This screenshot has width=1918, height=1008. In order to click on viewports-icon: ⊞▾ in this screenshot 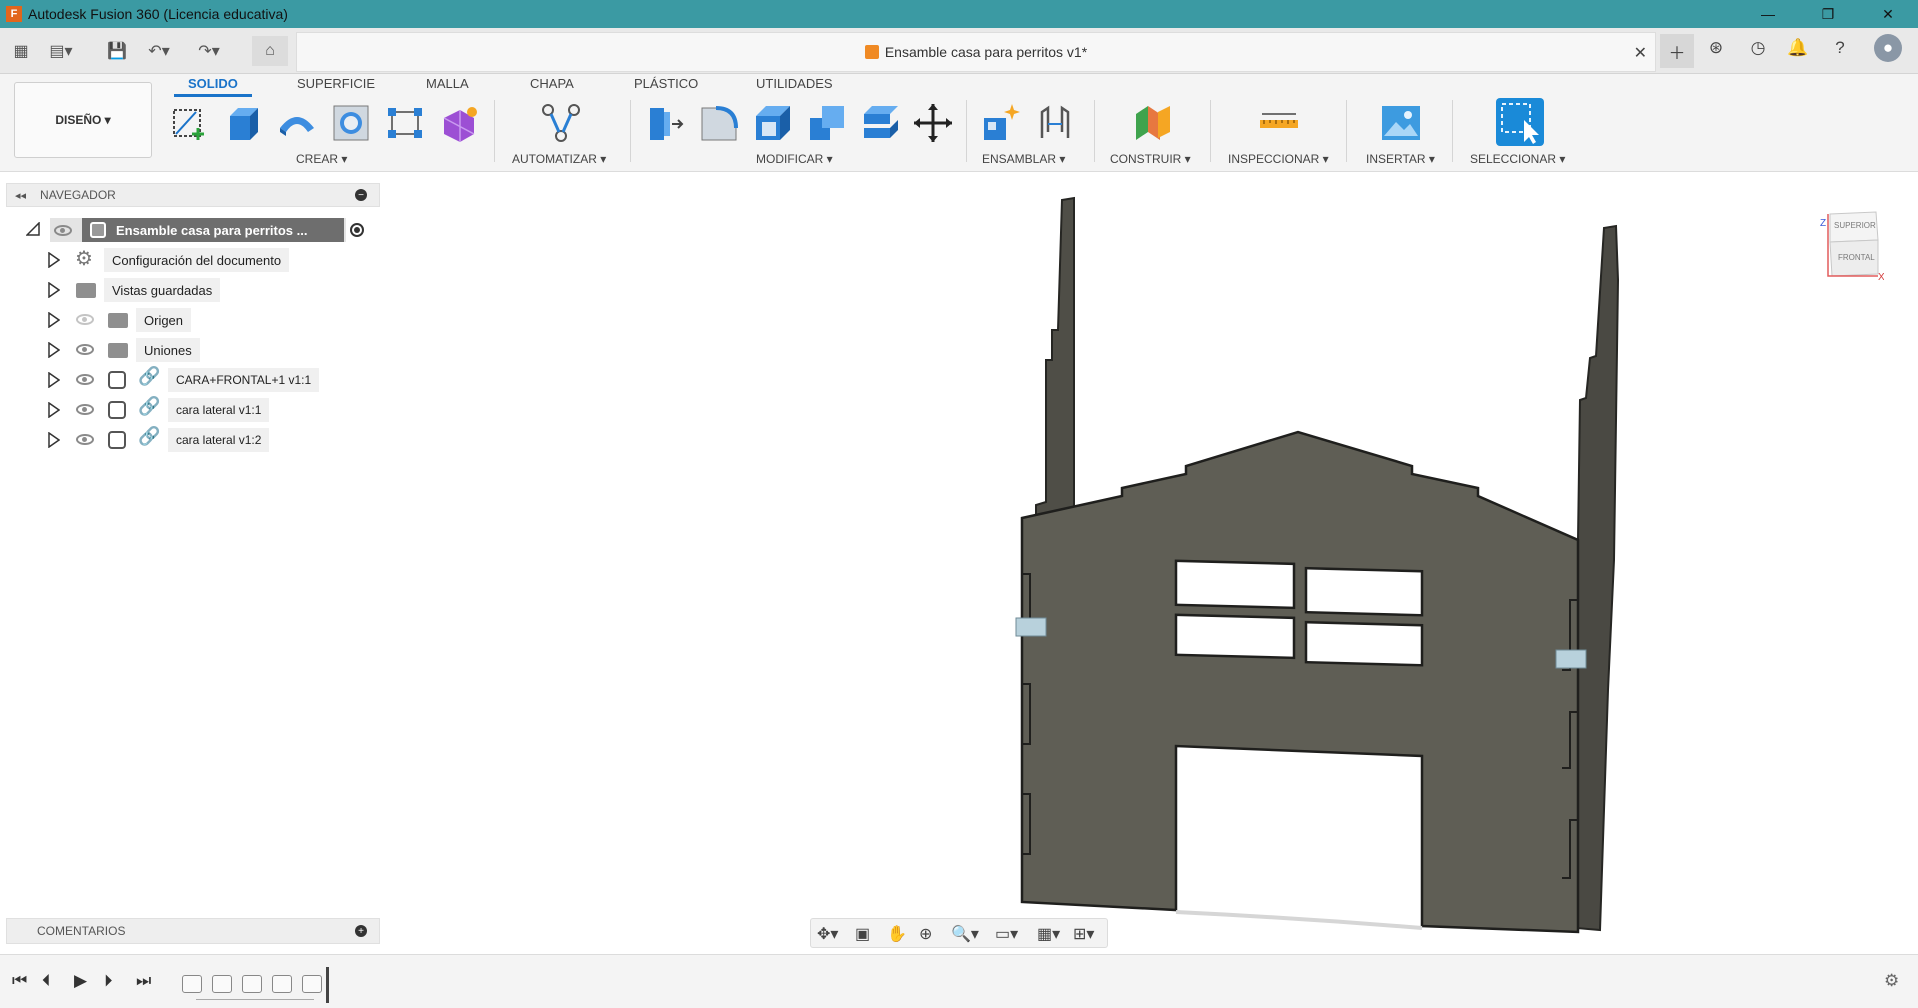, I will do `click(1083, 934)`.